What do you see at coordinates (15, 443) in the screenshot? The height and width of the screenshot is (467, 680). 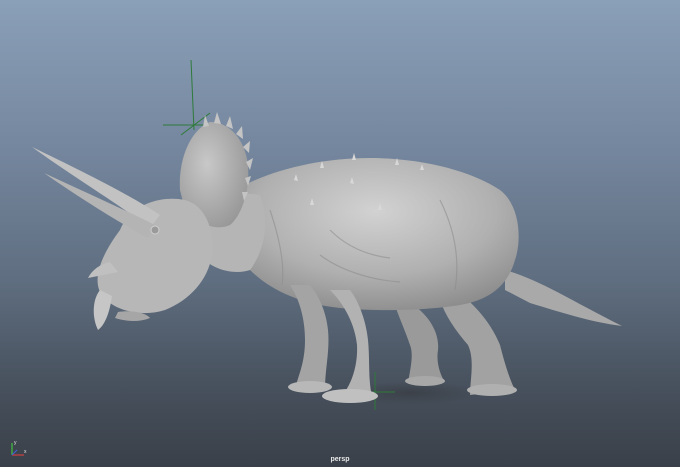 I see `axis-y-label: y` at bounding box center [15, 443].